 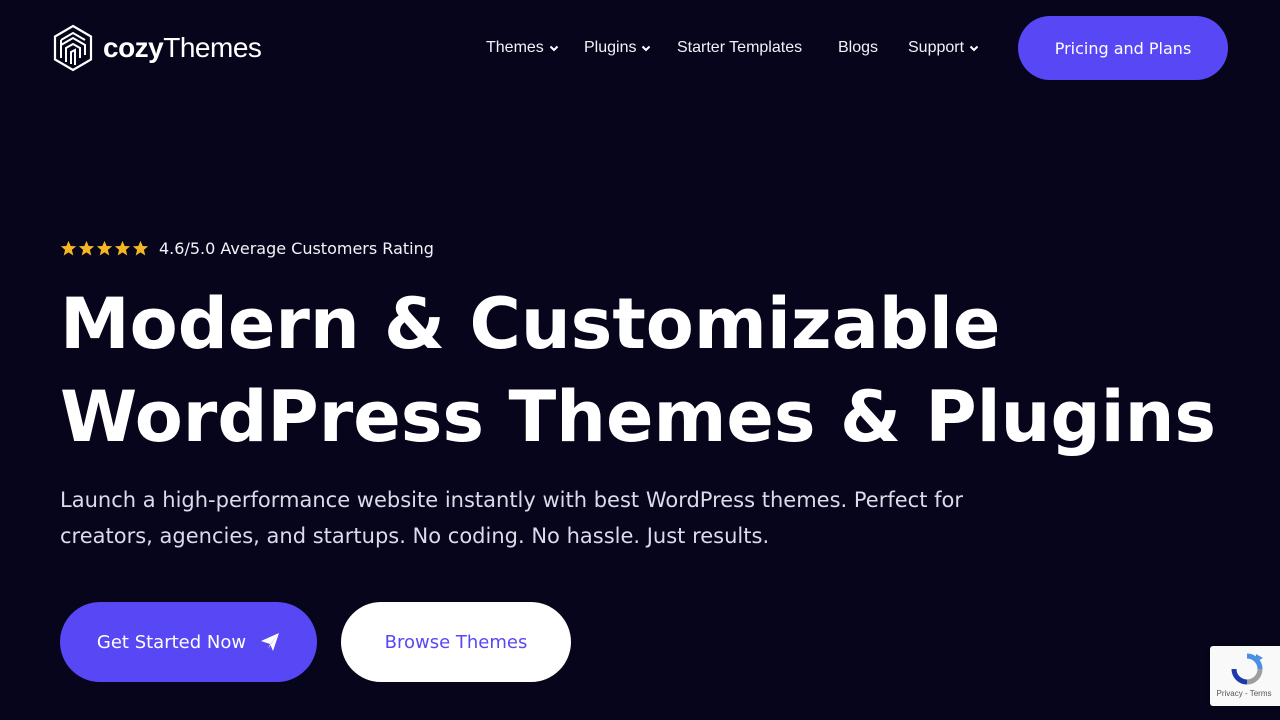 I want to click on nav-item-blogs: Blogs, so click(x=858, y=48).